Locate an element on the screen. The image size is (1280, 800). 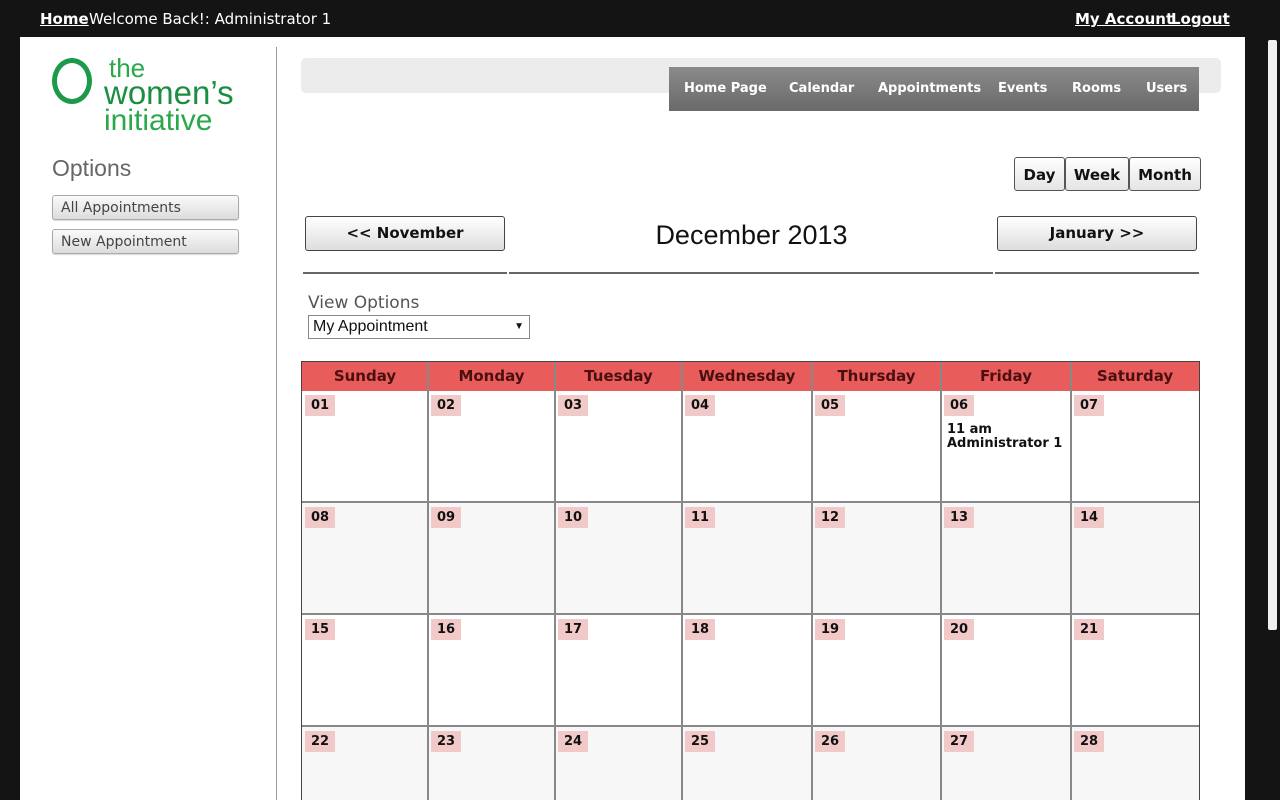
nav-users: Users is located at coordinates (1166, 88).